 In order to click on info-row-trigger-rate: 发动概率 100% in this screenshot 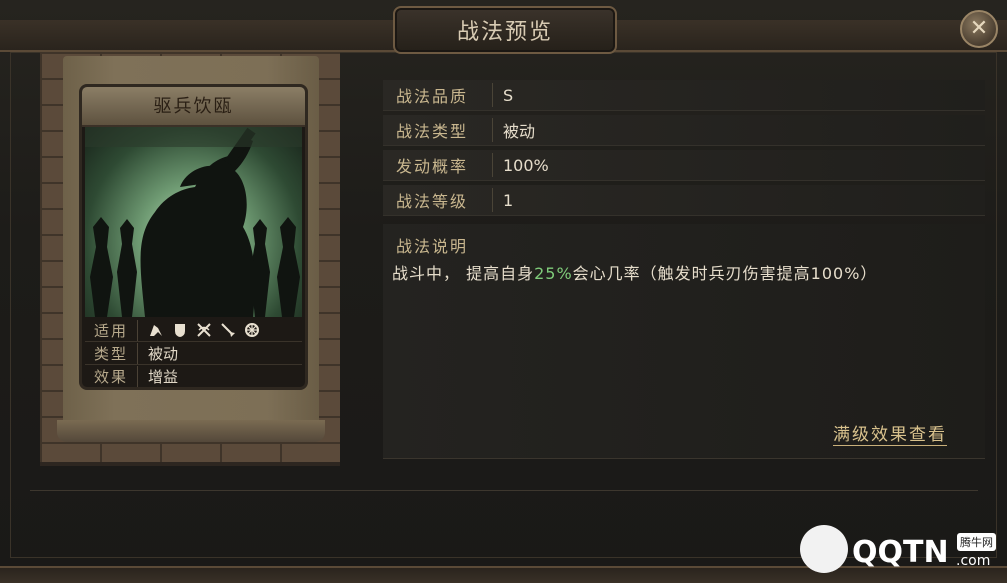, I will do `click(684, 165)`.